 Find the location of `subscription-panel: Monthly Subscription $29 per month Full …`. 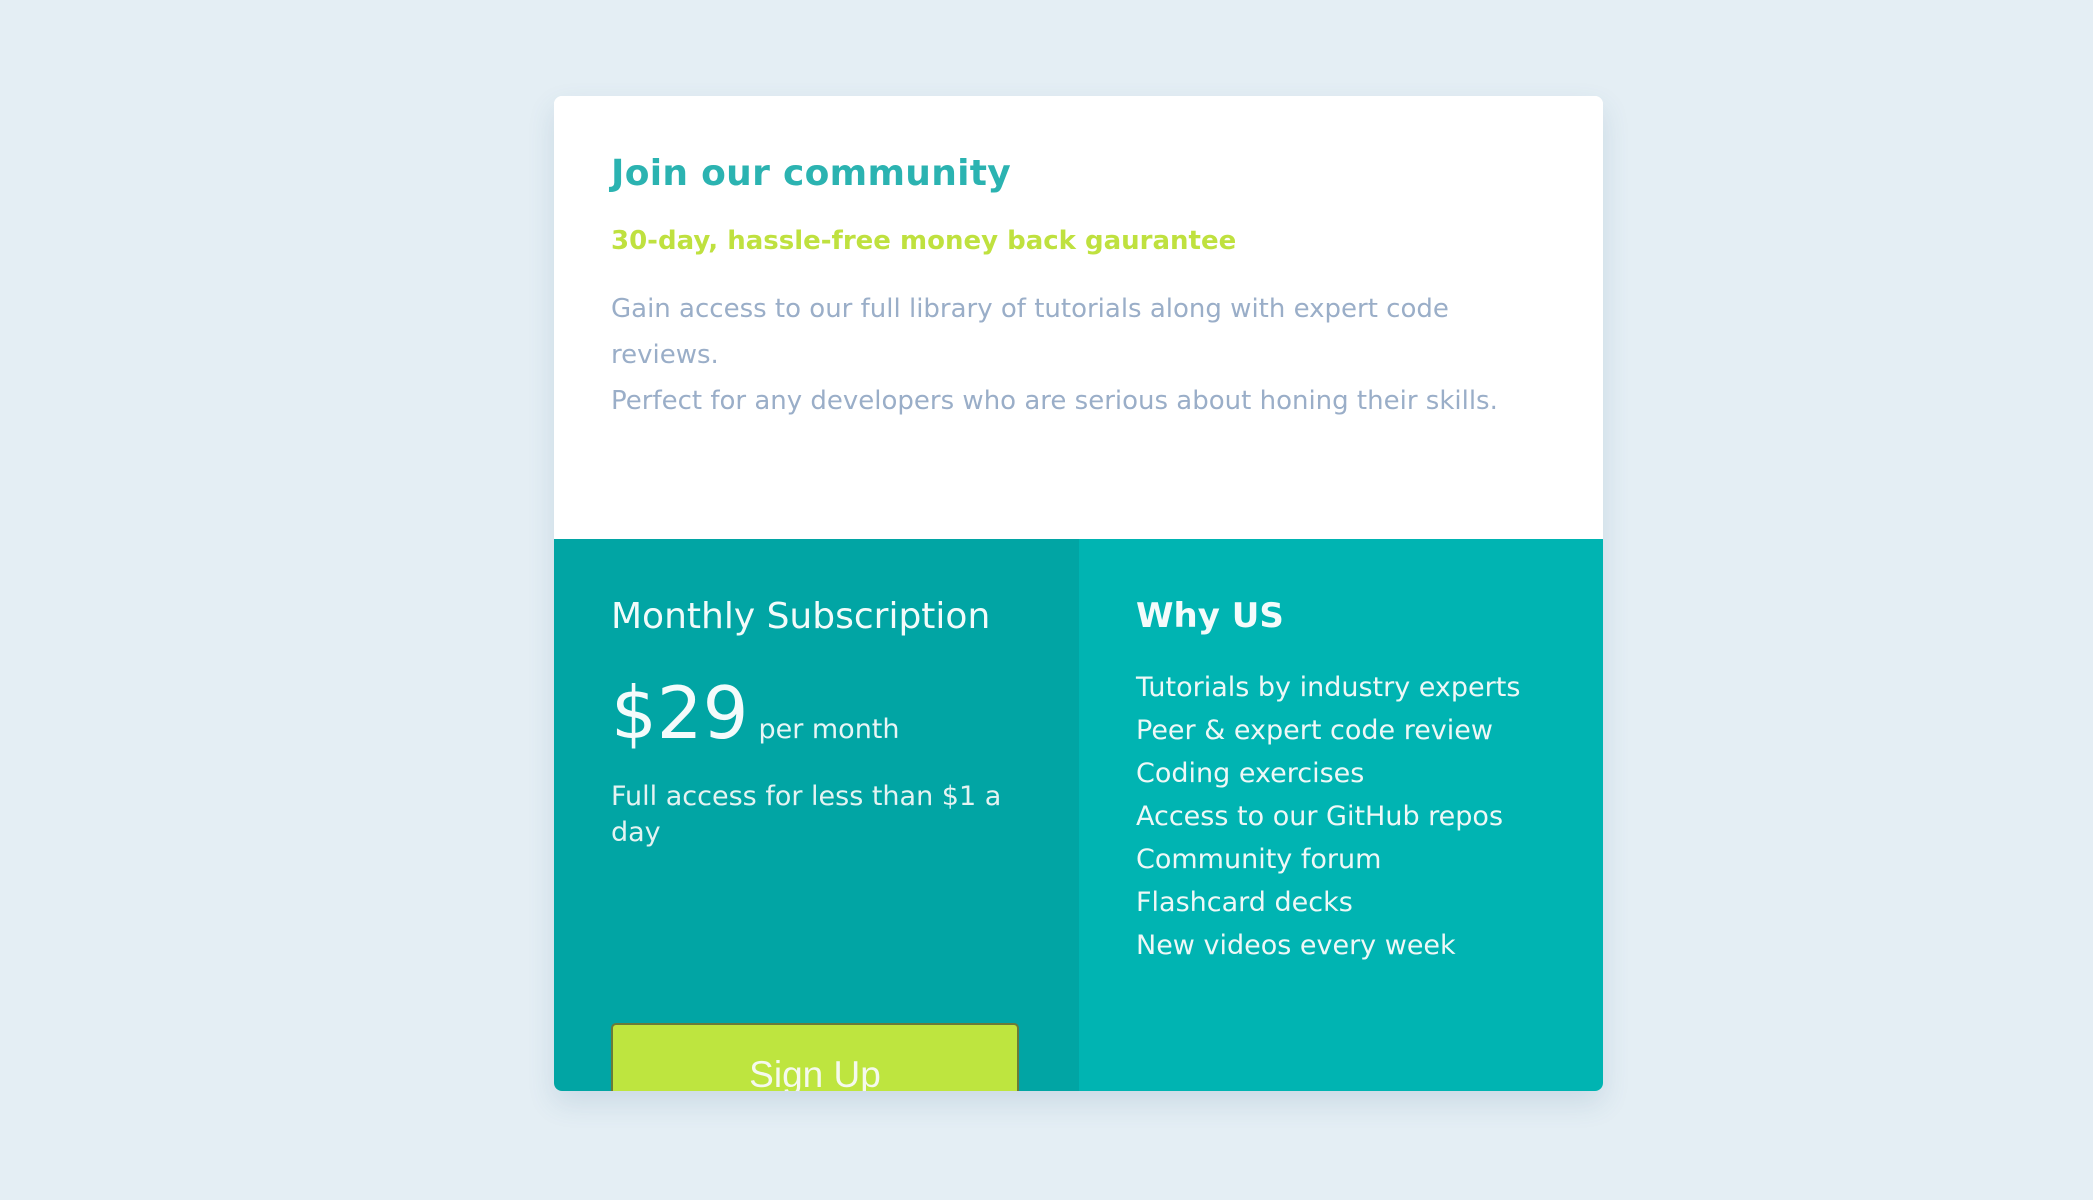

subscription-panel: Monthly Subscription $29 per month Full … is located at coordinates (816, 815).